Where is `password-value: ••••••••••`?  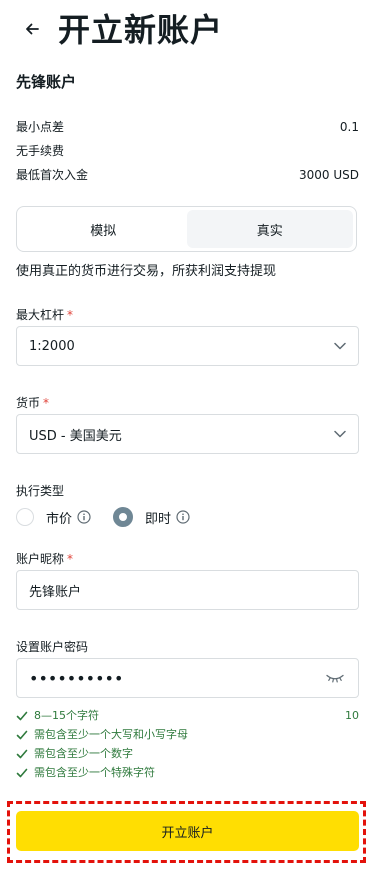 password-value: •••••••••• is located at coordinates (76, 678).